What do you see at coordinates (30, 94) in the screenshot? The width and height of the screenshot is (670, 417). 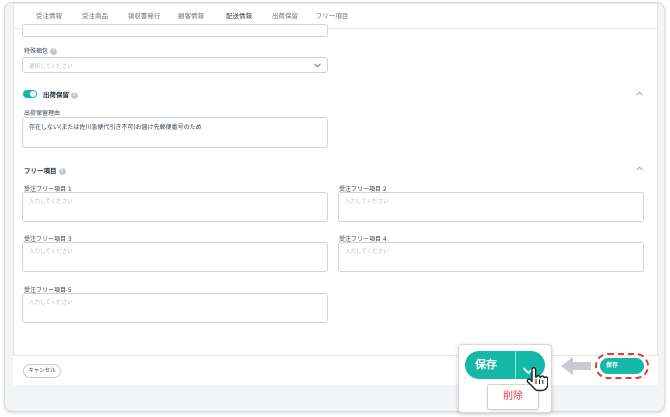 I see `shipping-hold-toggle` at bounding box center [30, 94].